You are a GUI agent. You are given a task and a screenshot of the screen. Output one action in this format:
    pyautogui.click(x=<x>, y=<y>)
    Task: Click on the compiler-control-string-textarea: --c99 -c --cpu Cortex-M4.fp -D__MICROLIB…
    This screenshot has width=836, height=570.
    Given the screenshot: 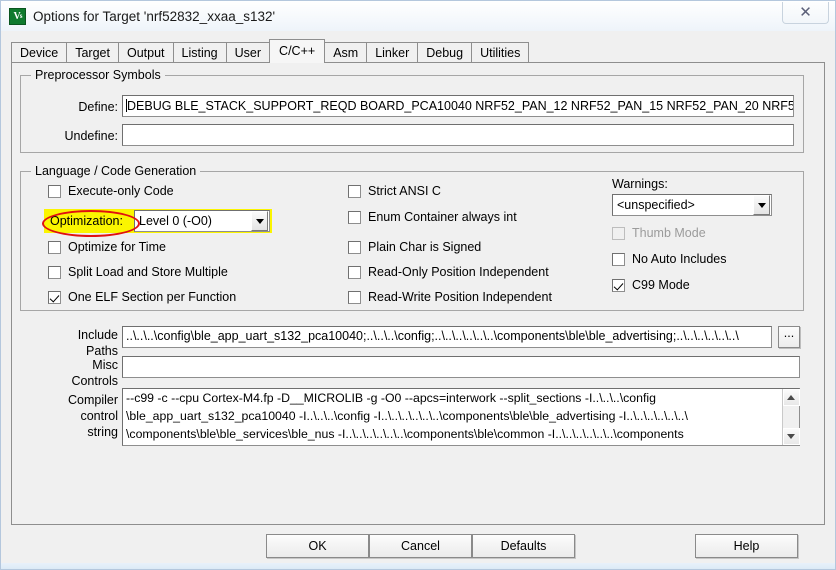 What is the action you would take?
    pyautogui.click(x=461, y=417)
    